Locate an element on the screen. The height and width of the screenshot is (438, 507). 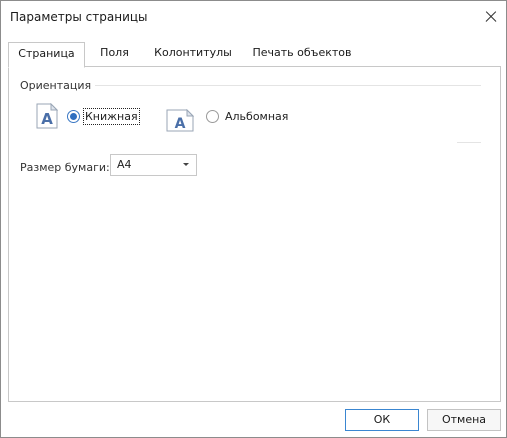
cancel-button: Отмена is located at coordinates (464, 420).